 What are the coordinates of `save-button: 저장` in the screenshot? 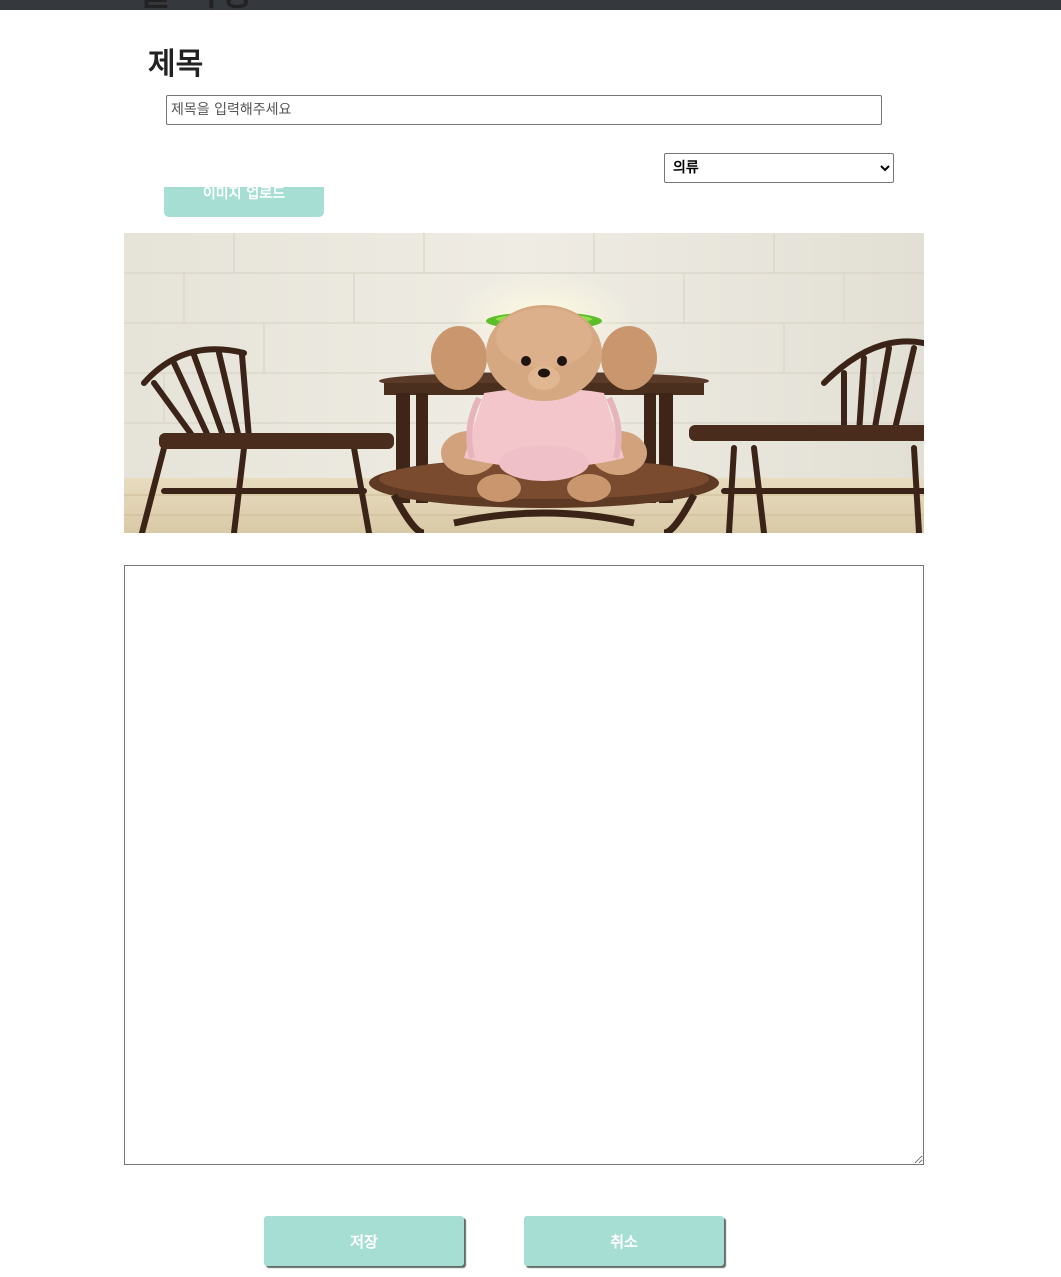 It's located at (364, 1241).